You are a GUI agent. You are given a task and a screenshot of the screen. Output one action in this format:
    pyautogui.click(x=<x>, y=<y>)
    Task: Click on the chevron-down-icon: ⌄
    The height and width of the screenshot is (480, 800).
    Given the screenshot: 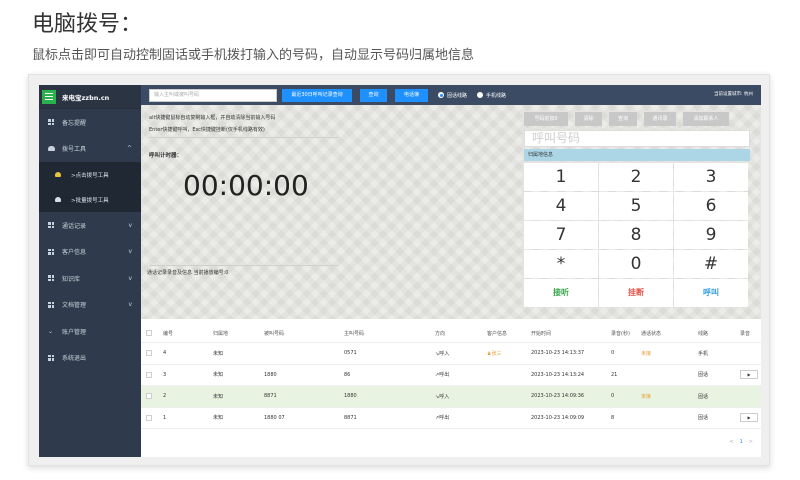 What is the action you would take?
    pyautogui.click(x=51, y=331)
    